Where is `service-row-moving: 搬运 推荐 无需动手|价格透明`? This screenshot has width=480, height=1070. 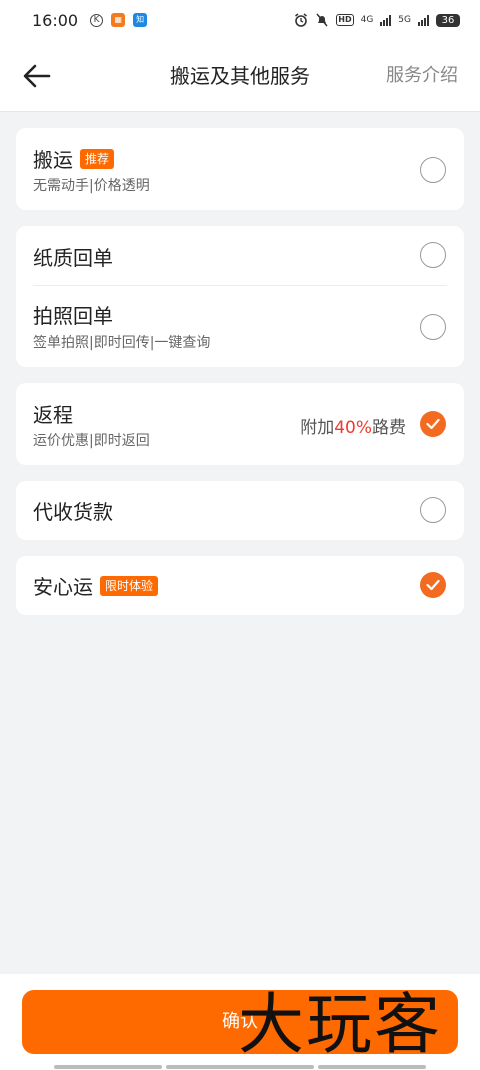 service-row-moving: 搬运 推荐 无需动手|价格透明 is located at coordinates (240, 169).